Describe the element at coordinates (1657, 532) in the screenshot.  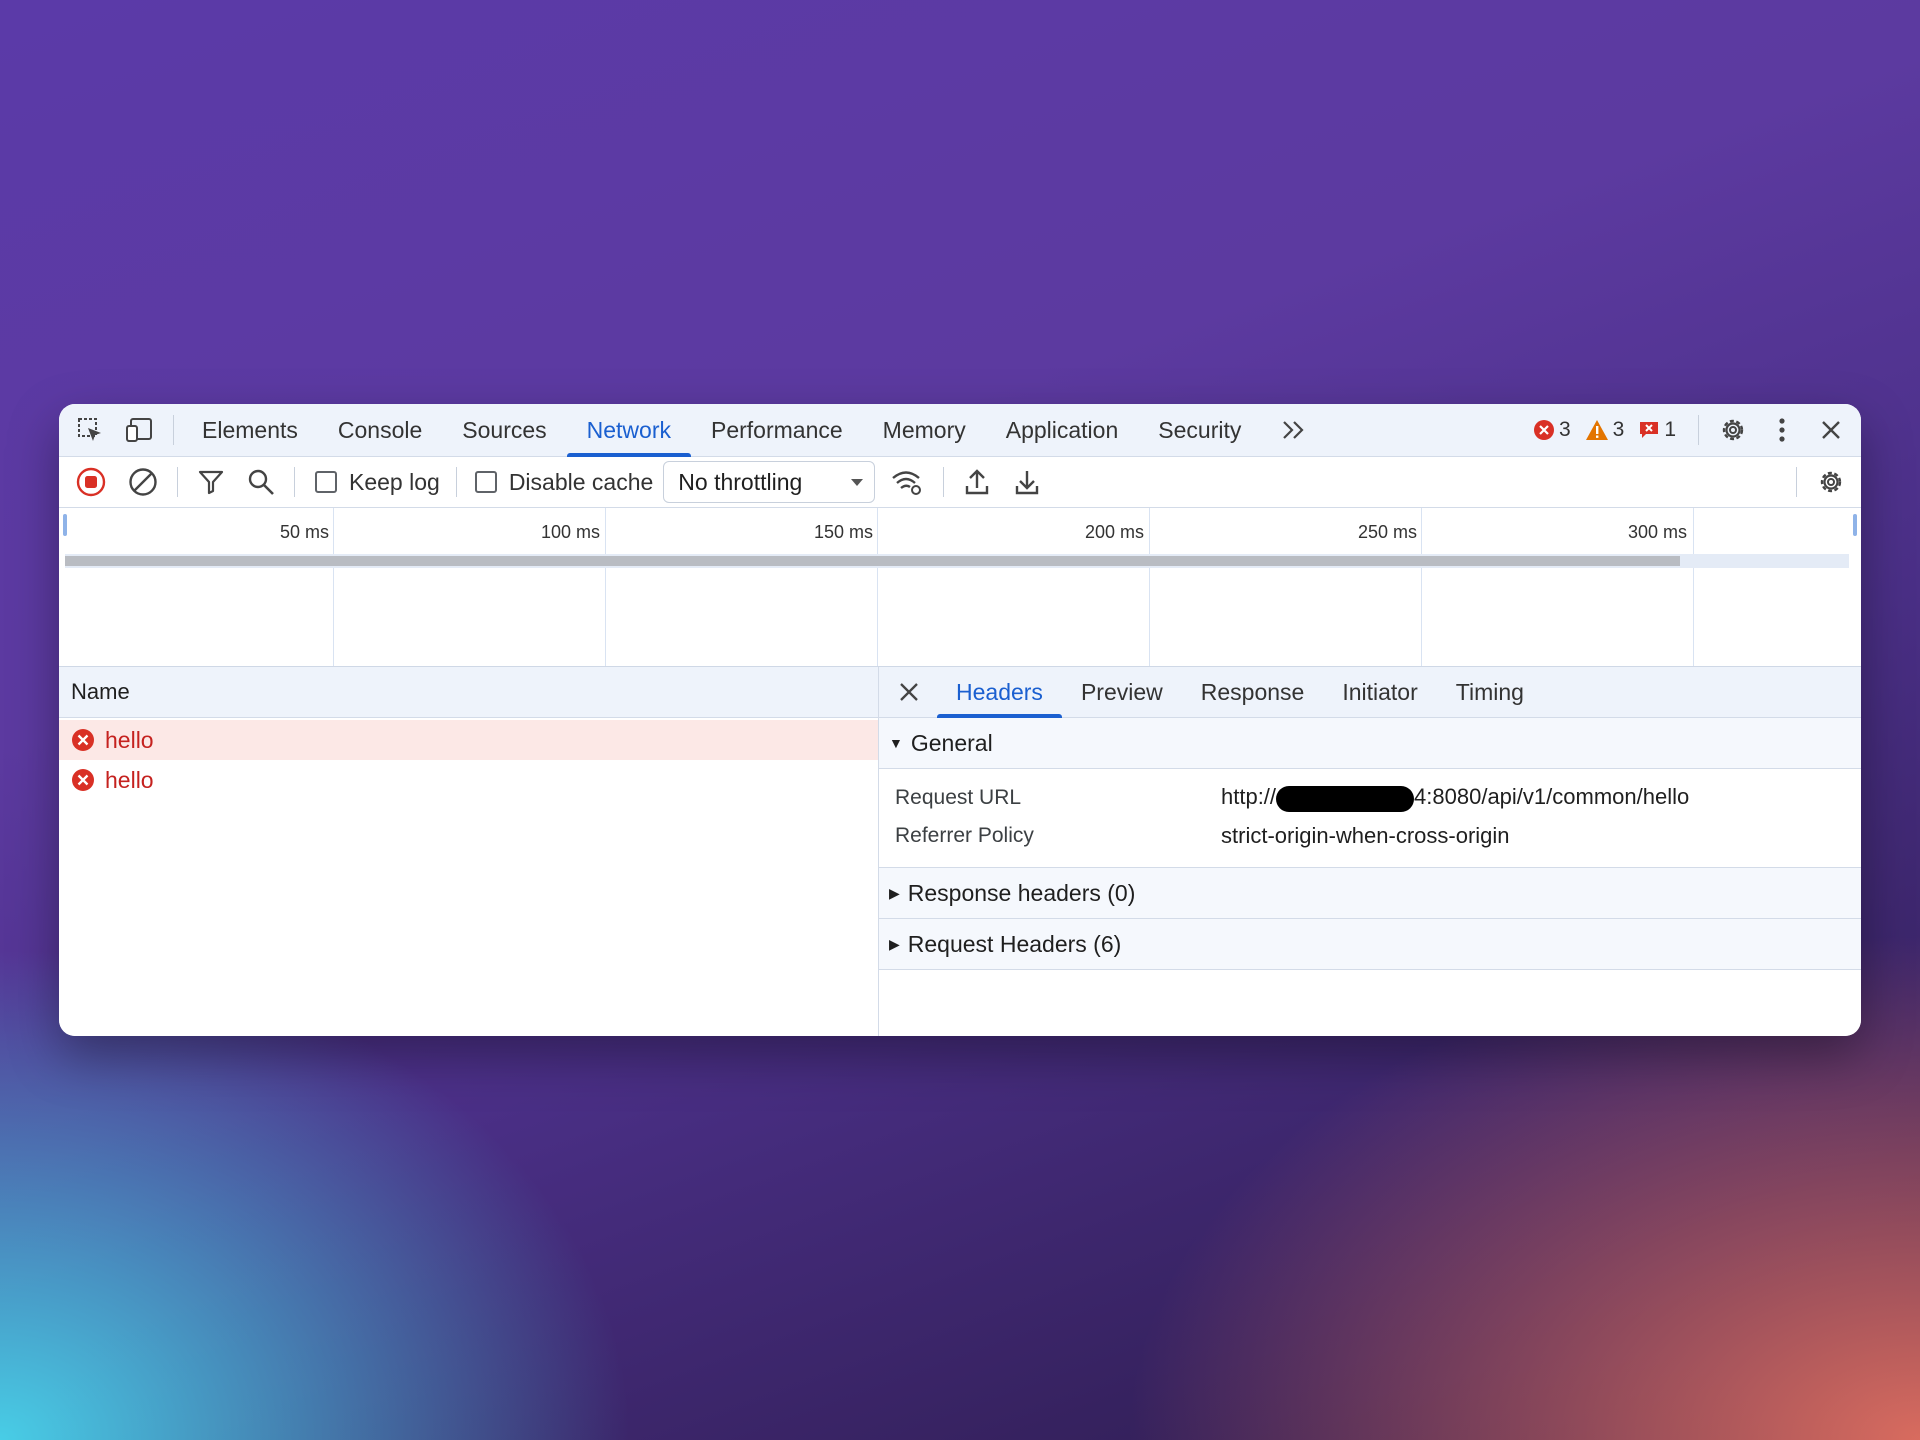
I see `timeline-tick: 300 ms` at that location.